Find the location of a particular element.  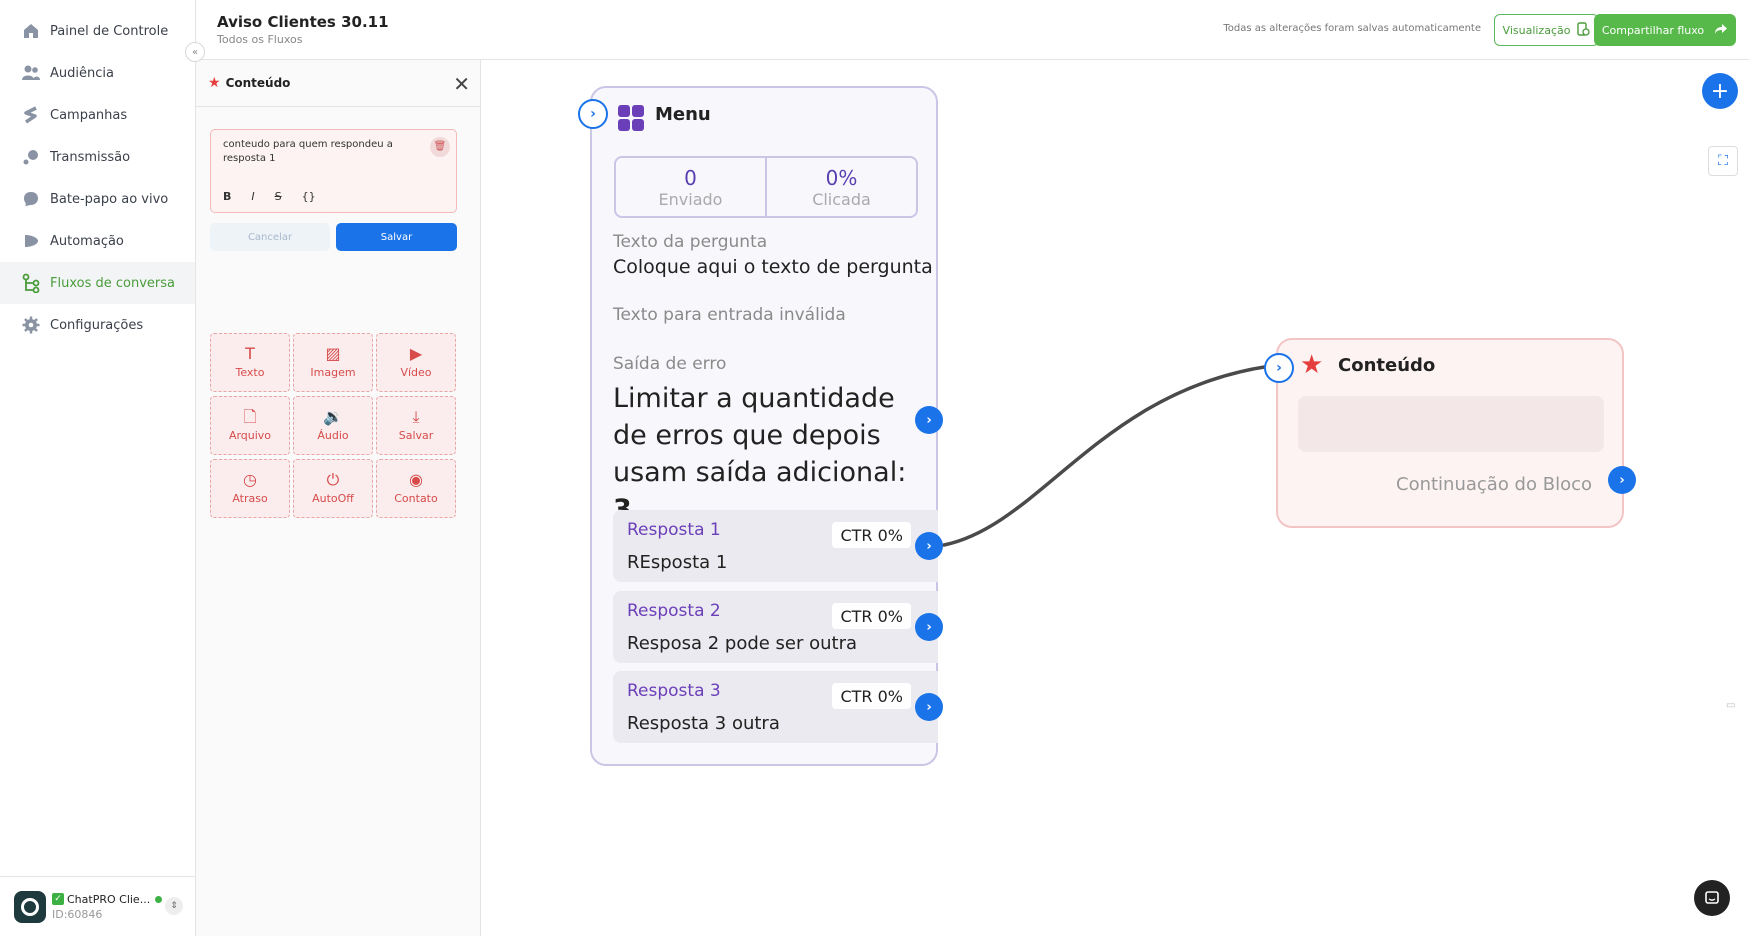

response-label: Resposta 2 is located at coordinates (674, 611).